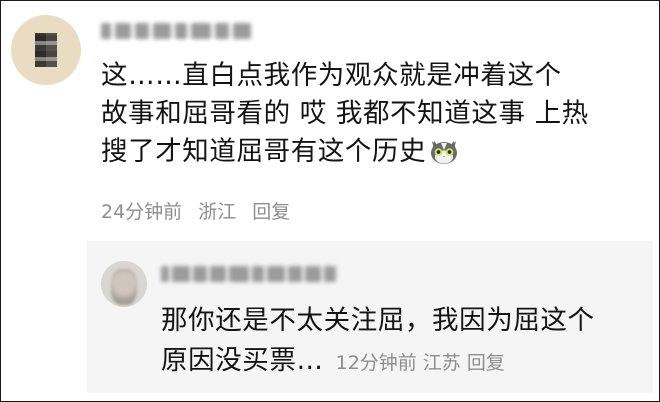 The width and height of the screenshot is (660, 402). I want to click on comment-location: 浙江, so click(217, 212).